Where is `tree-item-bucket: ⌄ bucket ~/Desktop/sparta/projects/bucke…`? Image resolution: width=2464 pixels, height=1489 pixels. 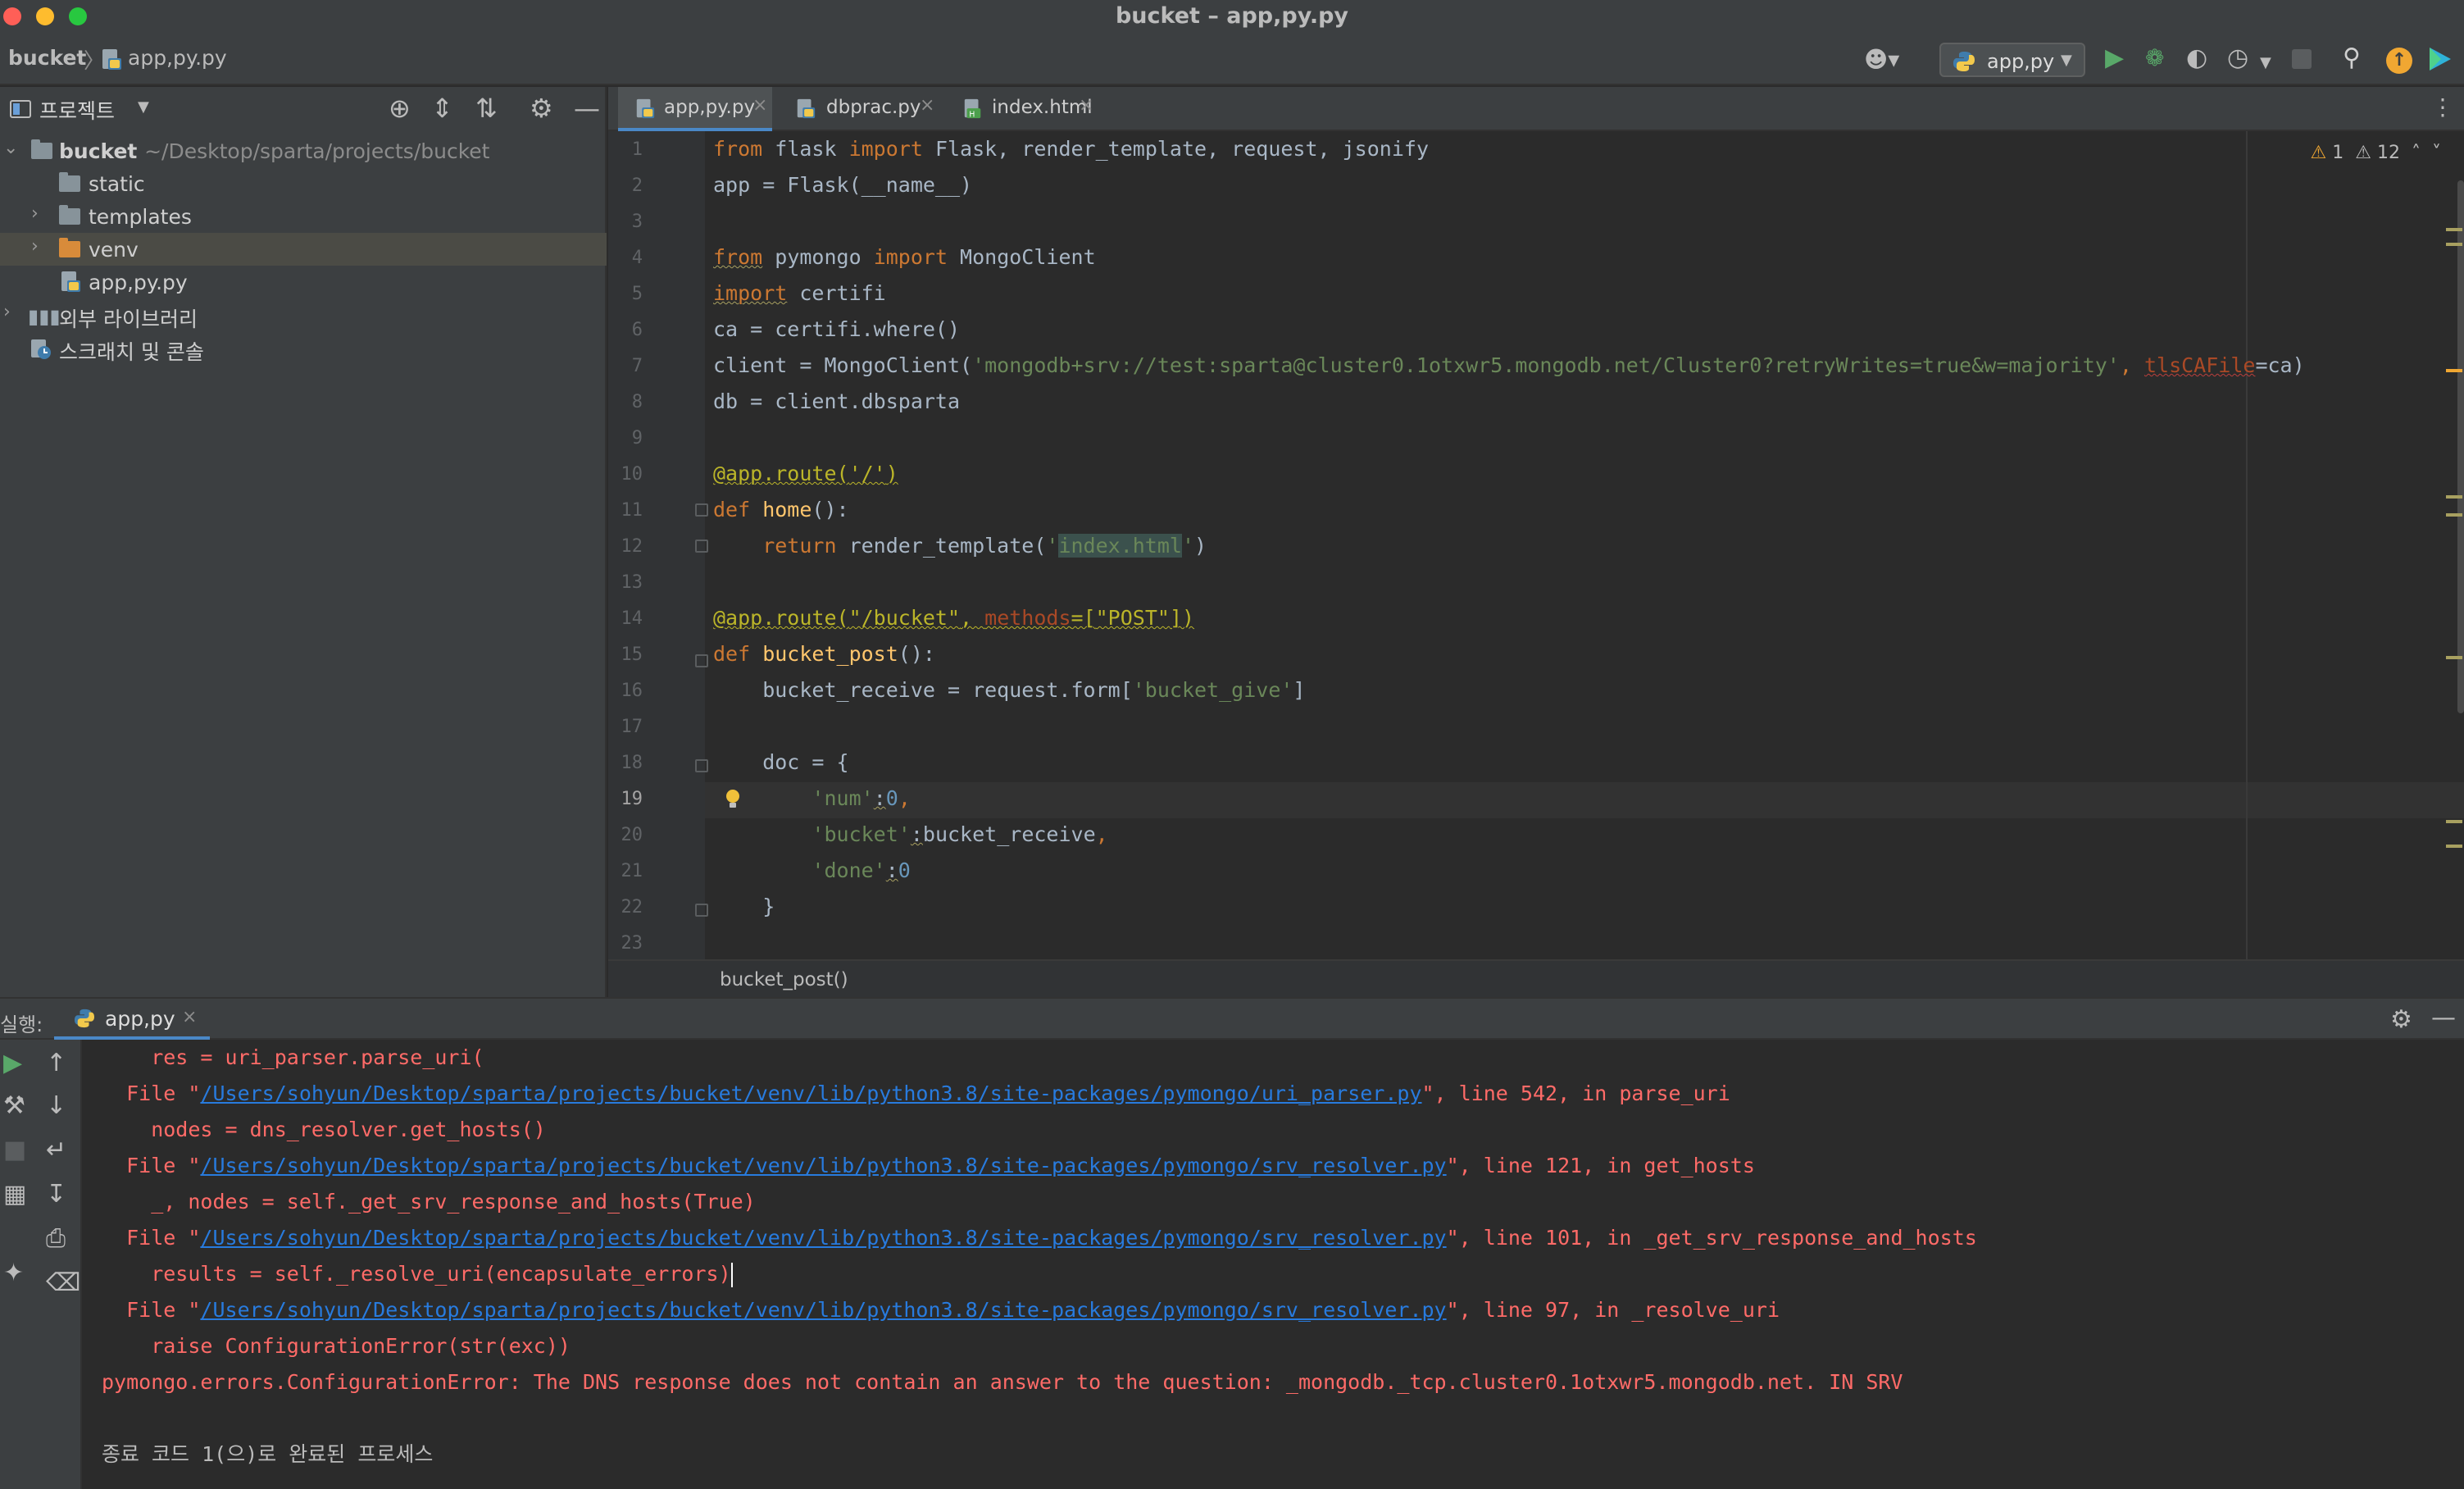
tree-item-bucket: ⌄ bucket ~/Desktop/sparta/projects/bucke… is located at coordinates (304, 150).